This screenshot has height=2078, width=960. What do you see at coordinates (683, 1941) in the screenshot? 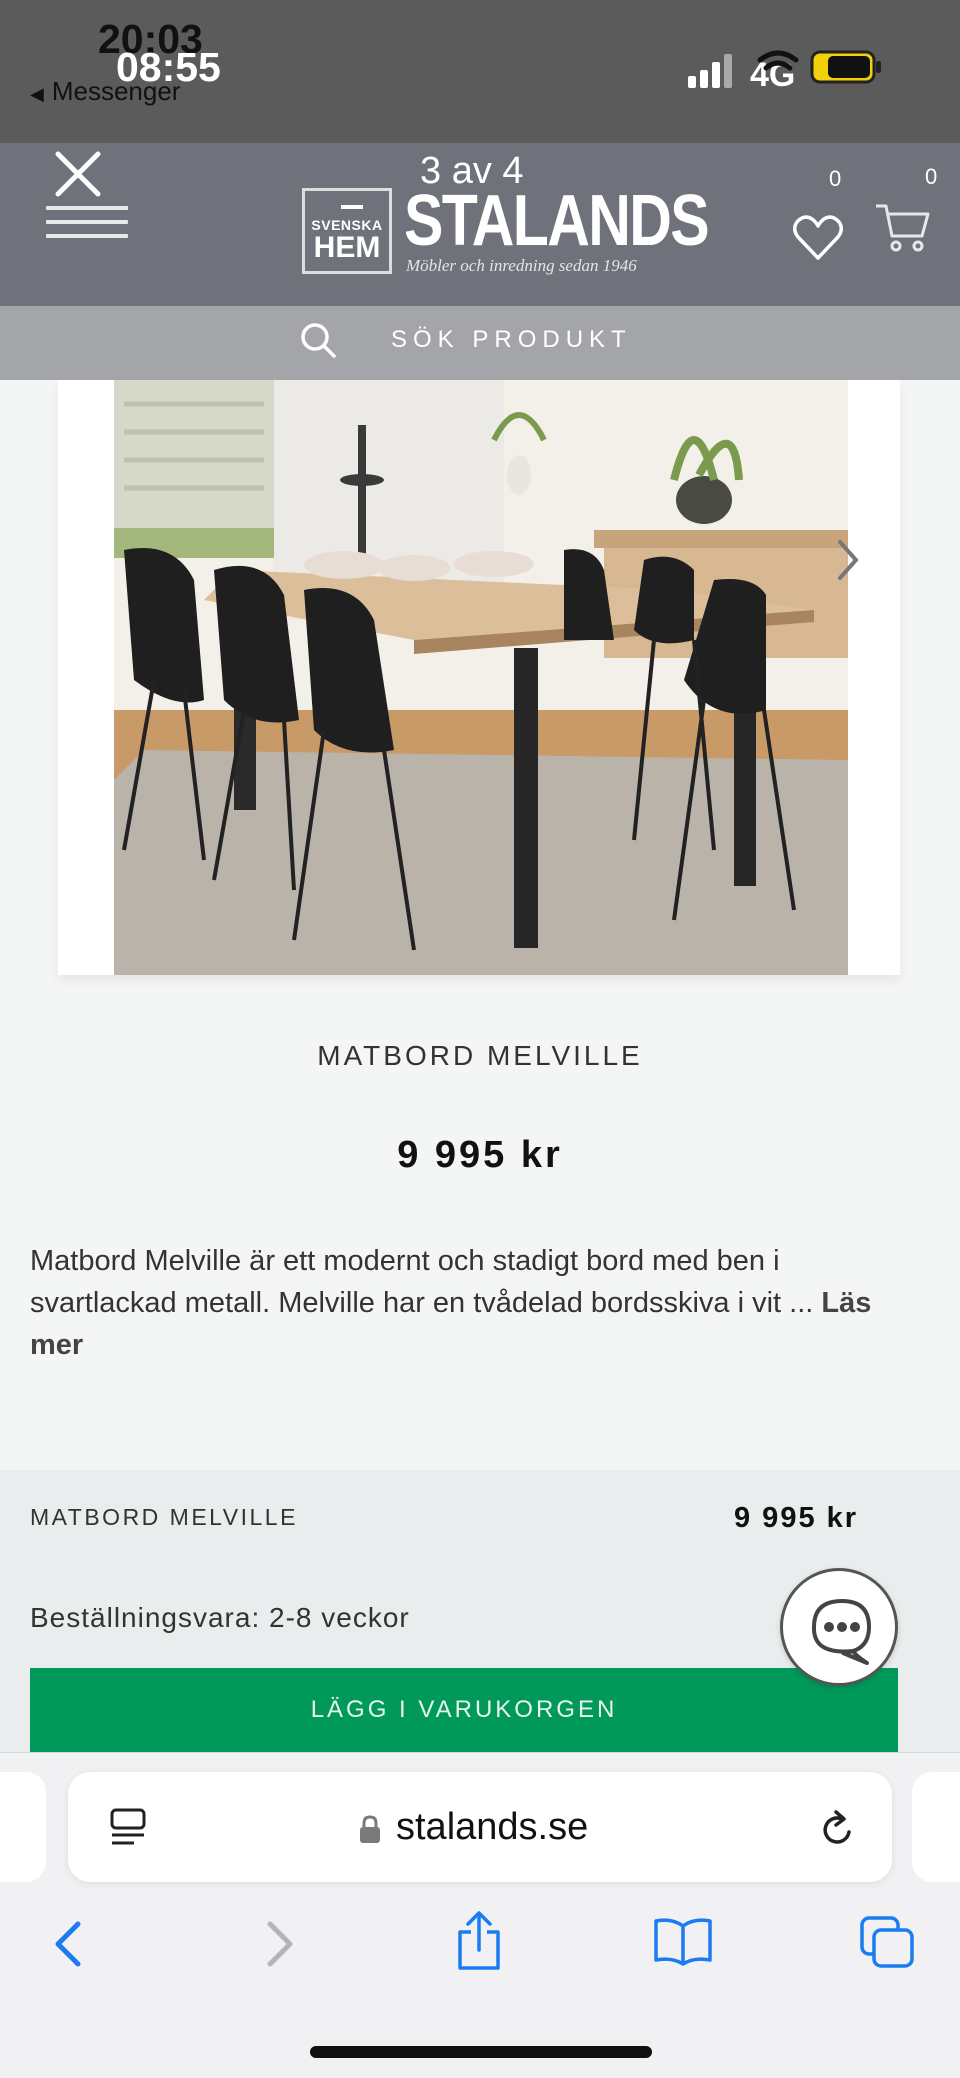
I see `bookmarks-icon` at bounding box center [683, 1941].